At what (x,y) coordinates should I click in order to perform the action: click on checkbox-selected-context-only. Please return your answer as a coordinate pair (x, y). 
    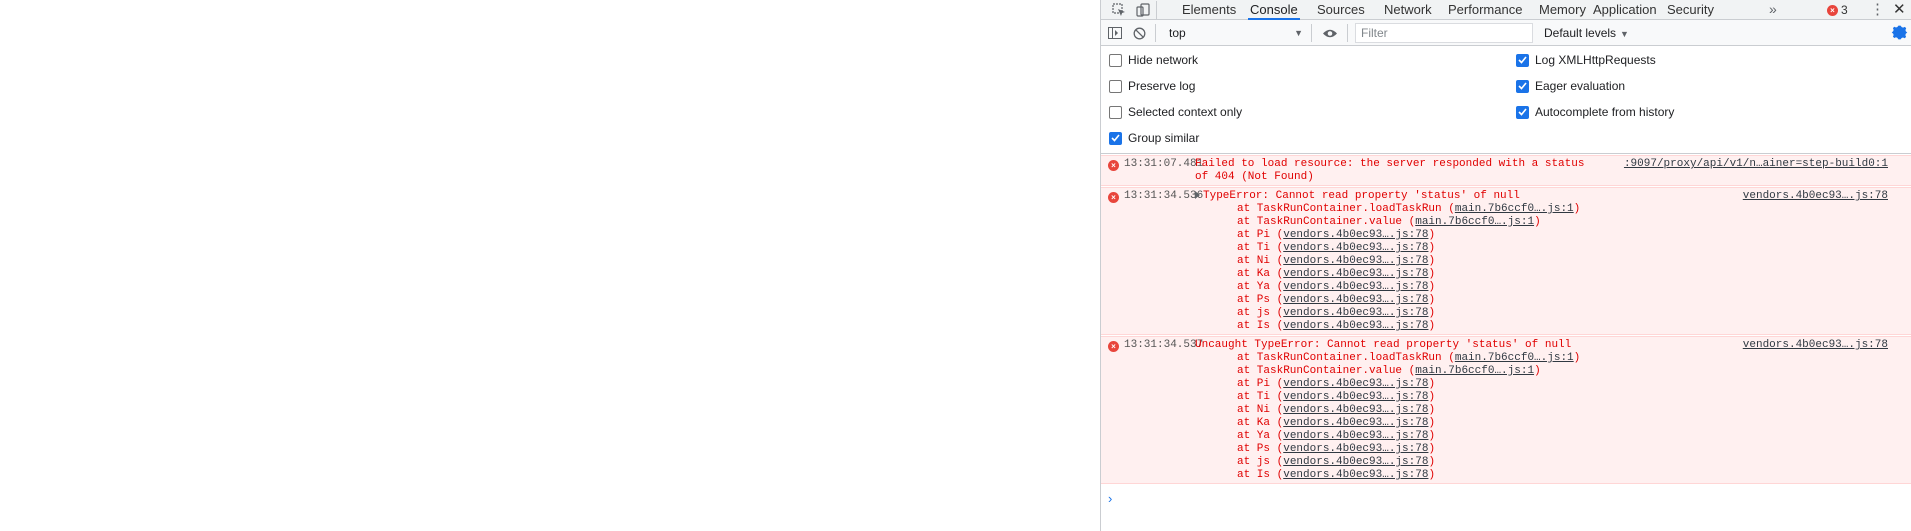
    Looking at the image, I should click on (1115, 112).